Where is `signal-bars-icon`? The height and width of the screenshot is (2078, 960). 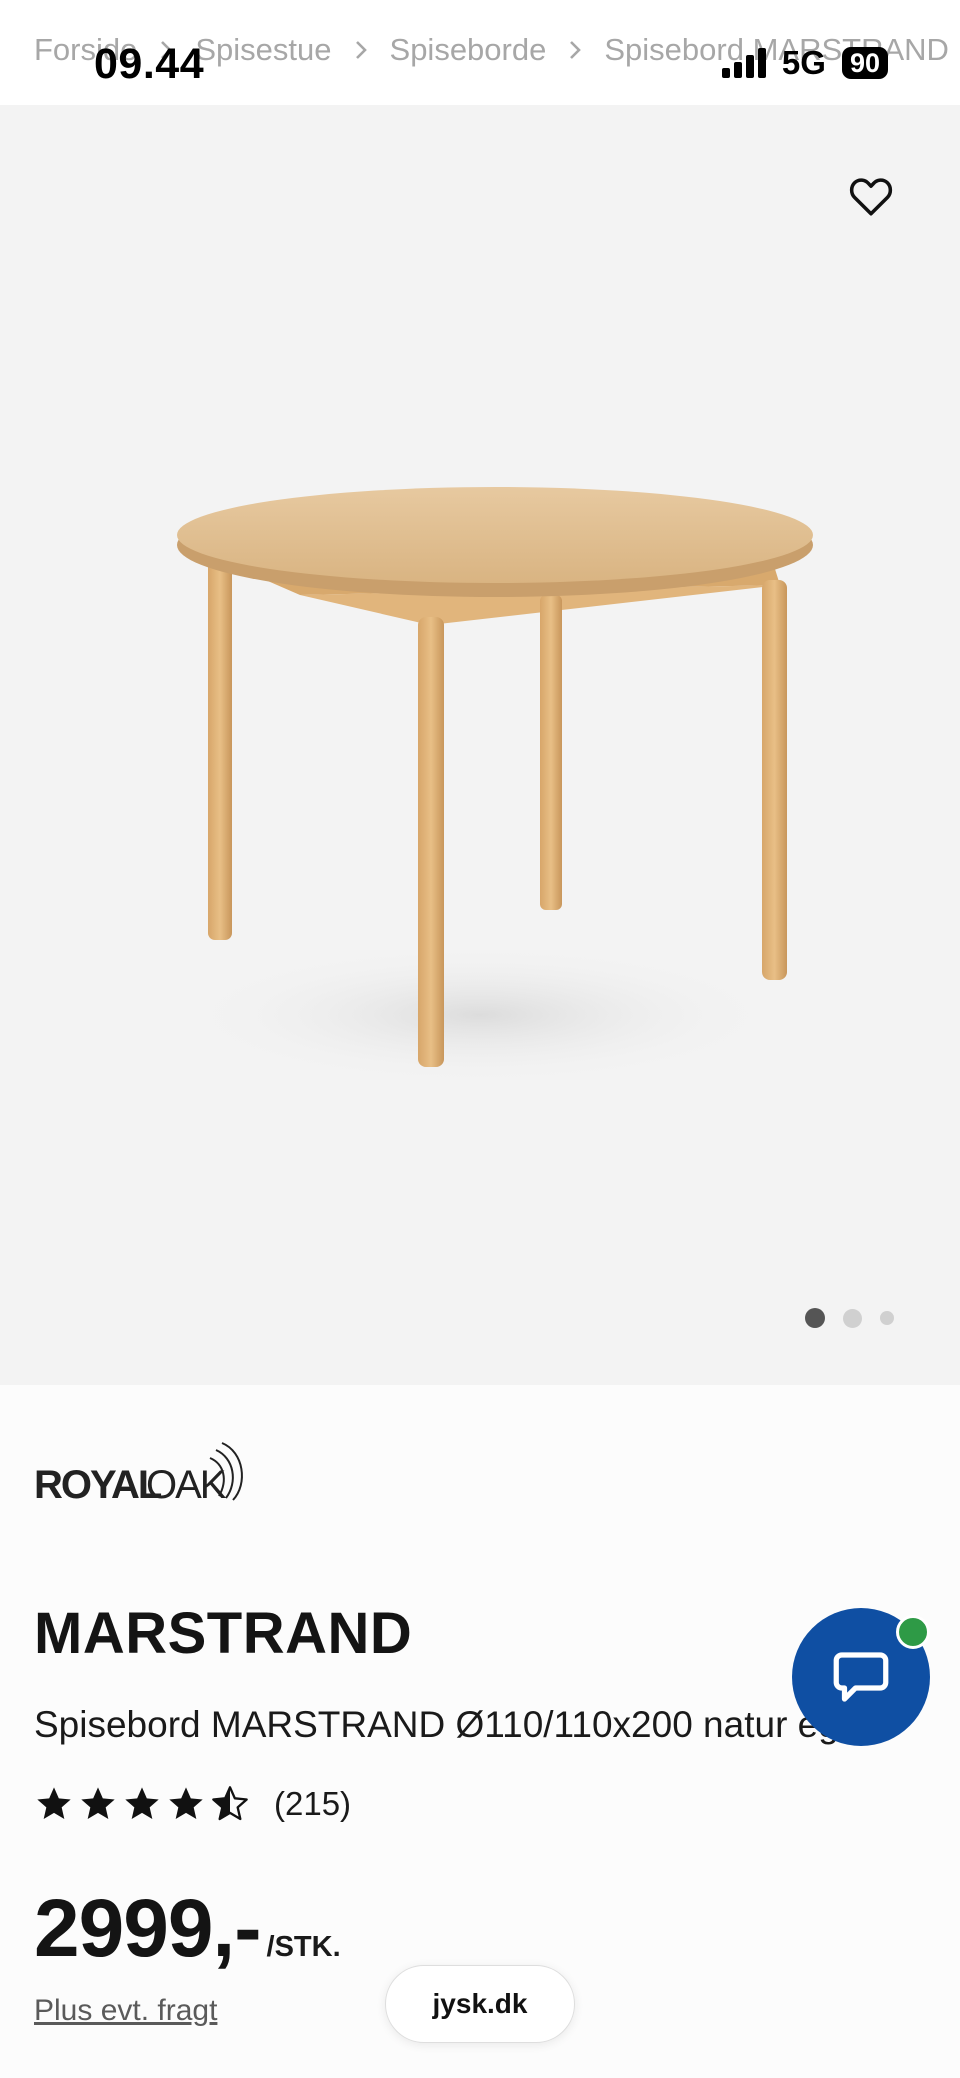
signal-bars-icon is located at coordinates (743, 63).